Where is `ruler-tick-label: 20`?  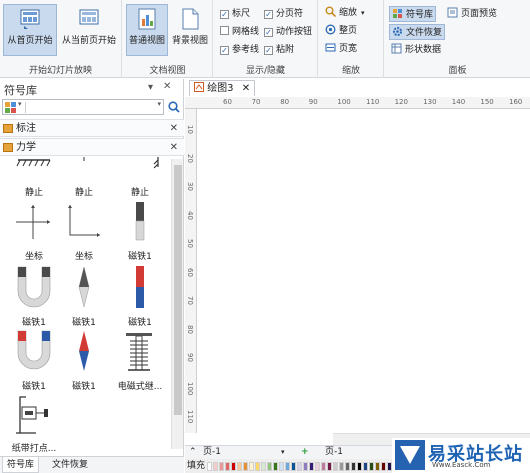 ruler-tick-label: 20 is located at coordinates (190, 158).